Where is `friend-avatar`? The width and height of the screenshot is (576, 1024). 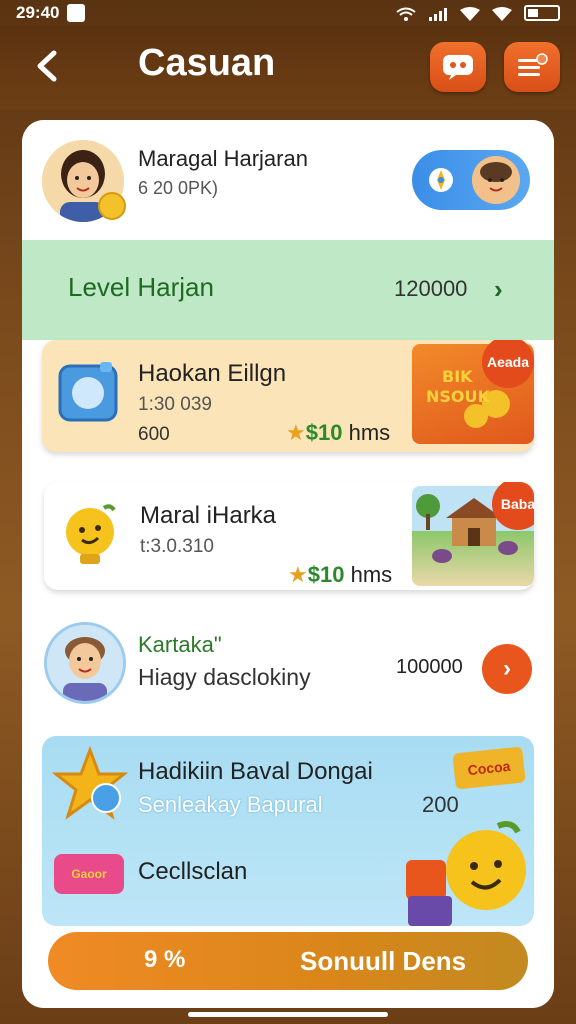
friend-avatar is located at coordinates (85, 663).